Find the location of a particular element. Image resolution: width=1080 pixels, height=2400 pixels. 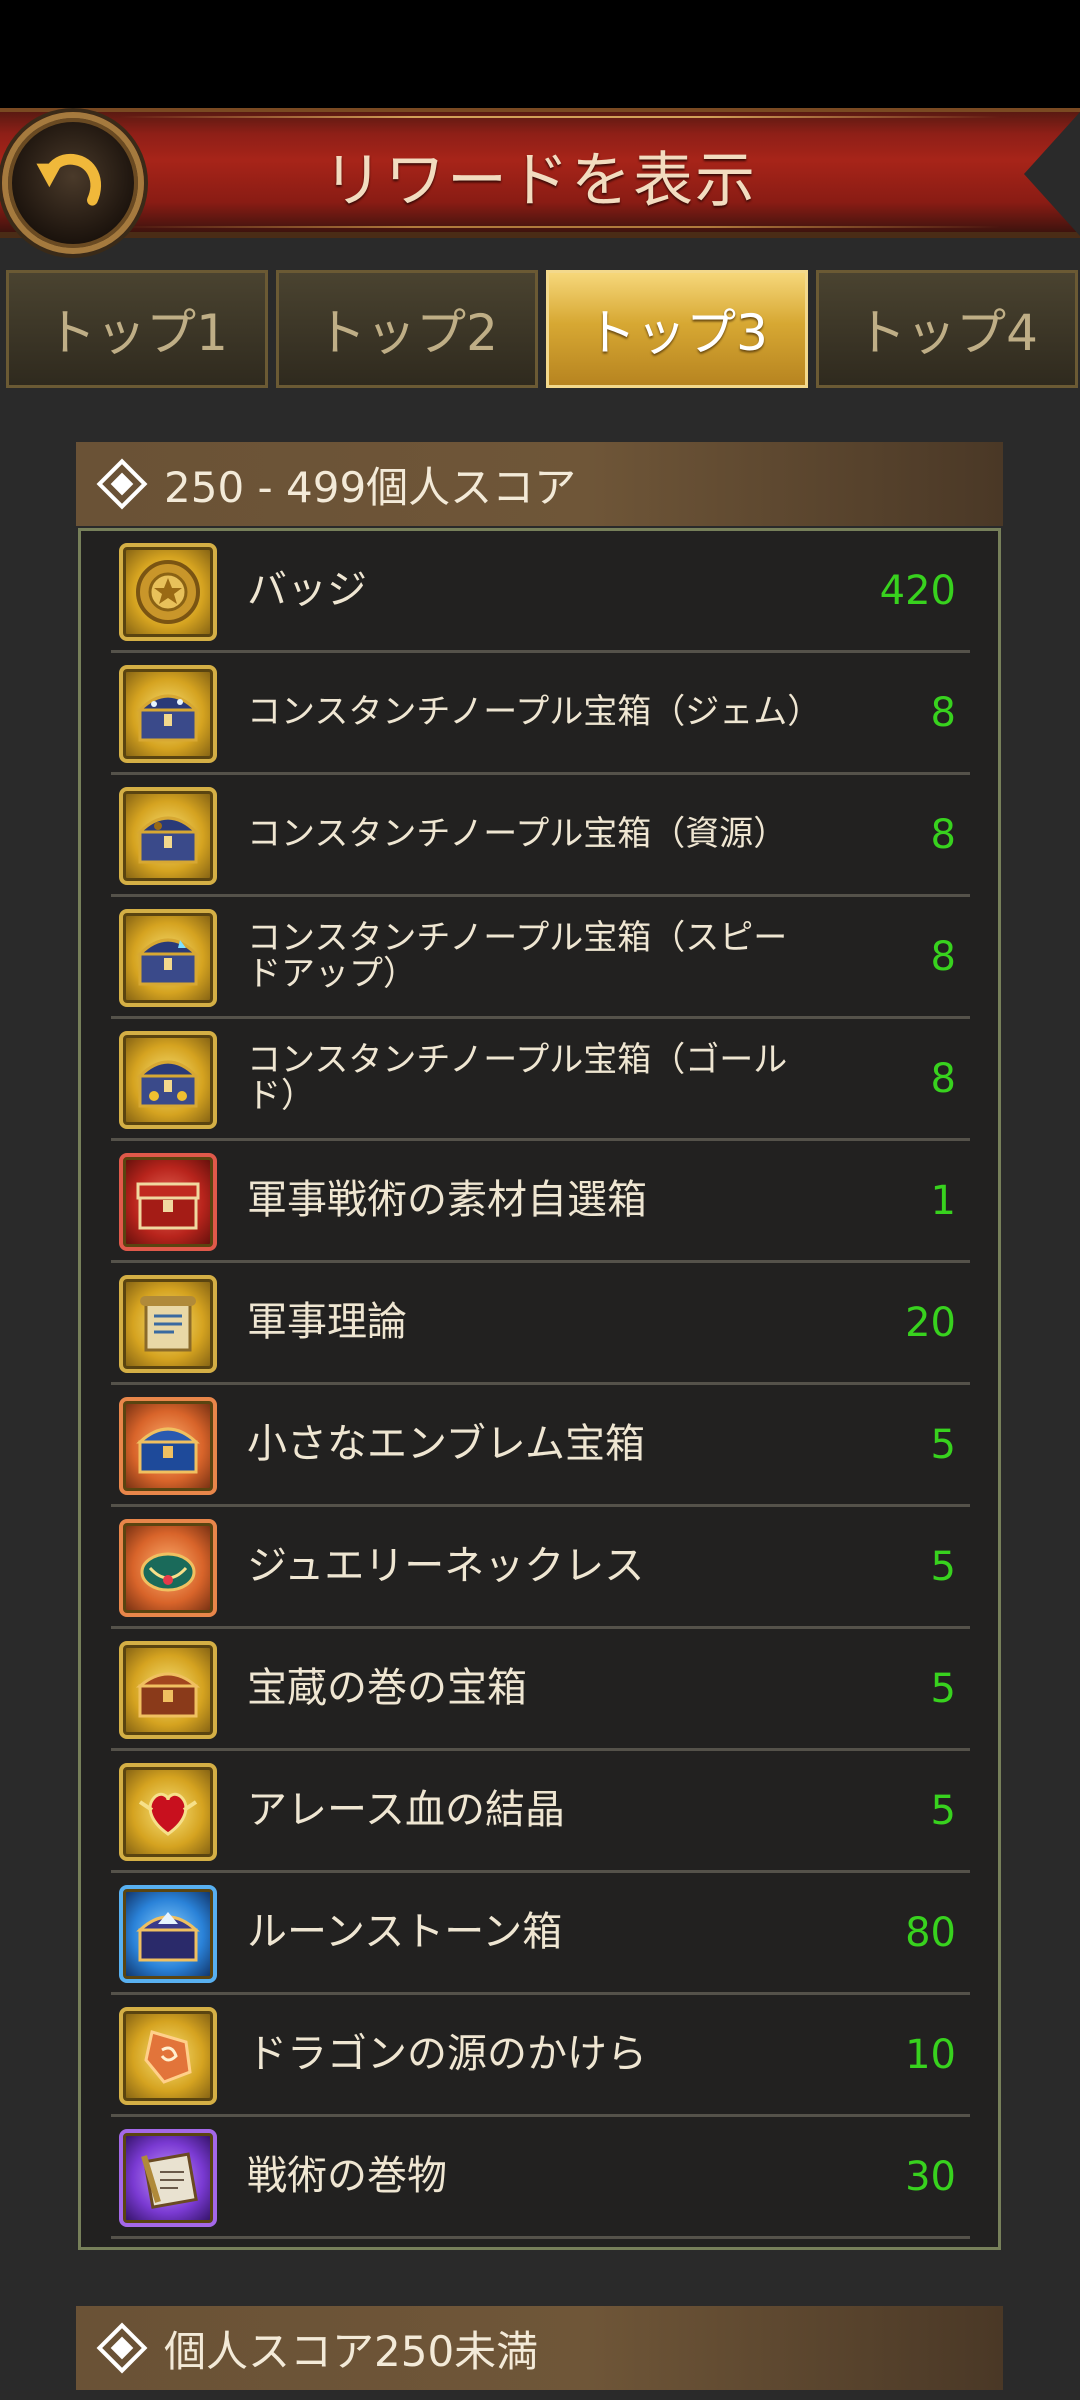

item-count: 20 is located at coordinates (930, 1322).